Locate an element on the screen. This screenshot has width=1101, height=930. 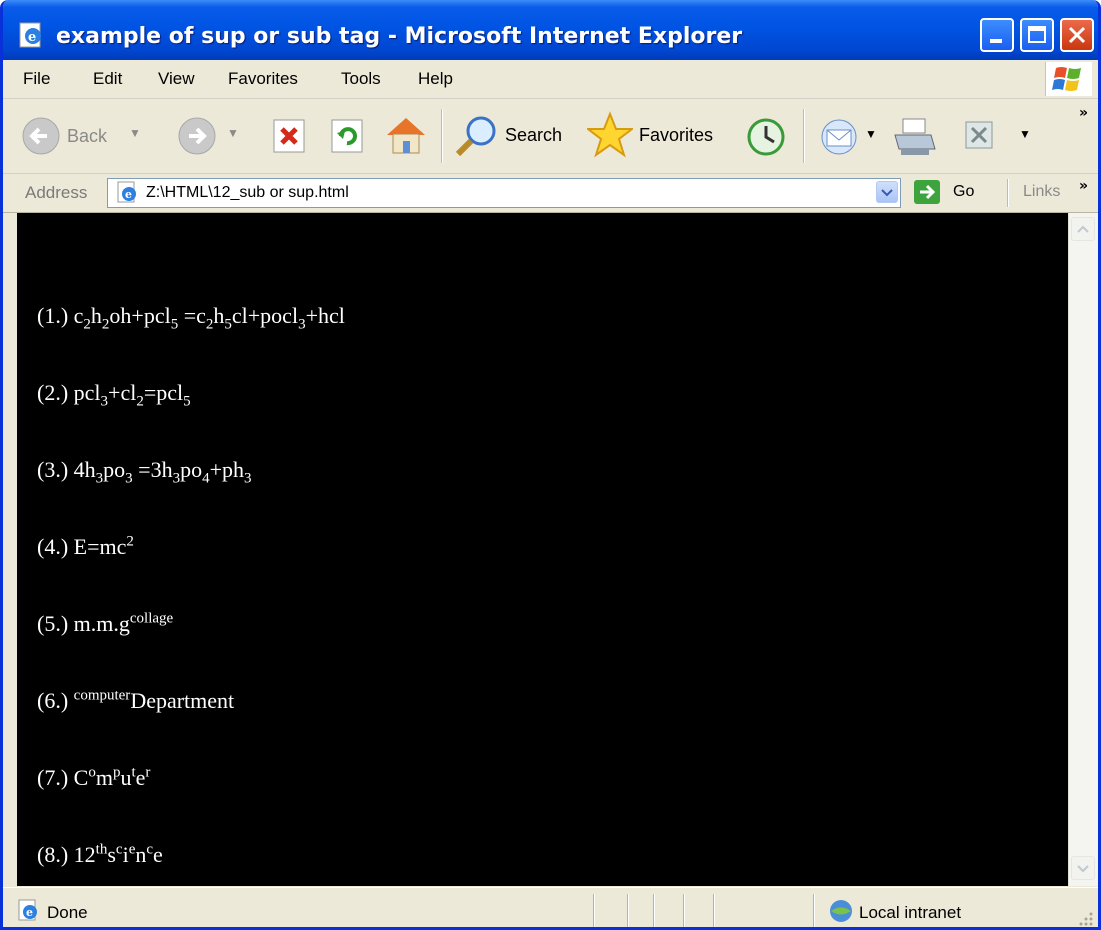
menu-tools: Tools is located at coordinates (361, 79).